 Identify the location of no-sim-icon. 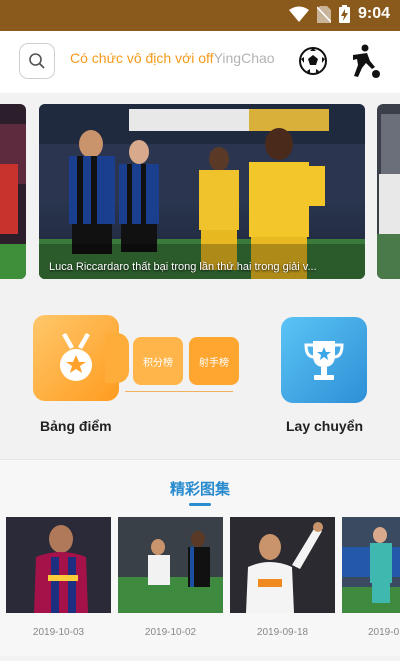
(323, 14).